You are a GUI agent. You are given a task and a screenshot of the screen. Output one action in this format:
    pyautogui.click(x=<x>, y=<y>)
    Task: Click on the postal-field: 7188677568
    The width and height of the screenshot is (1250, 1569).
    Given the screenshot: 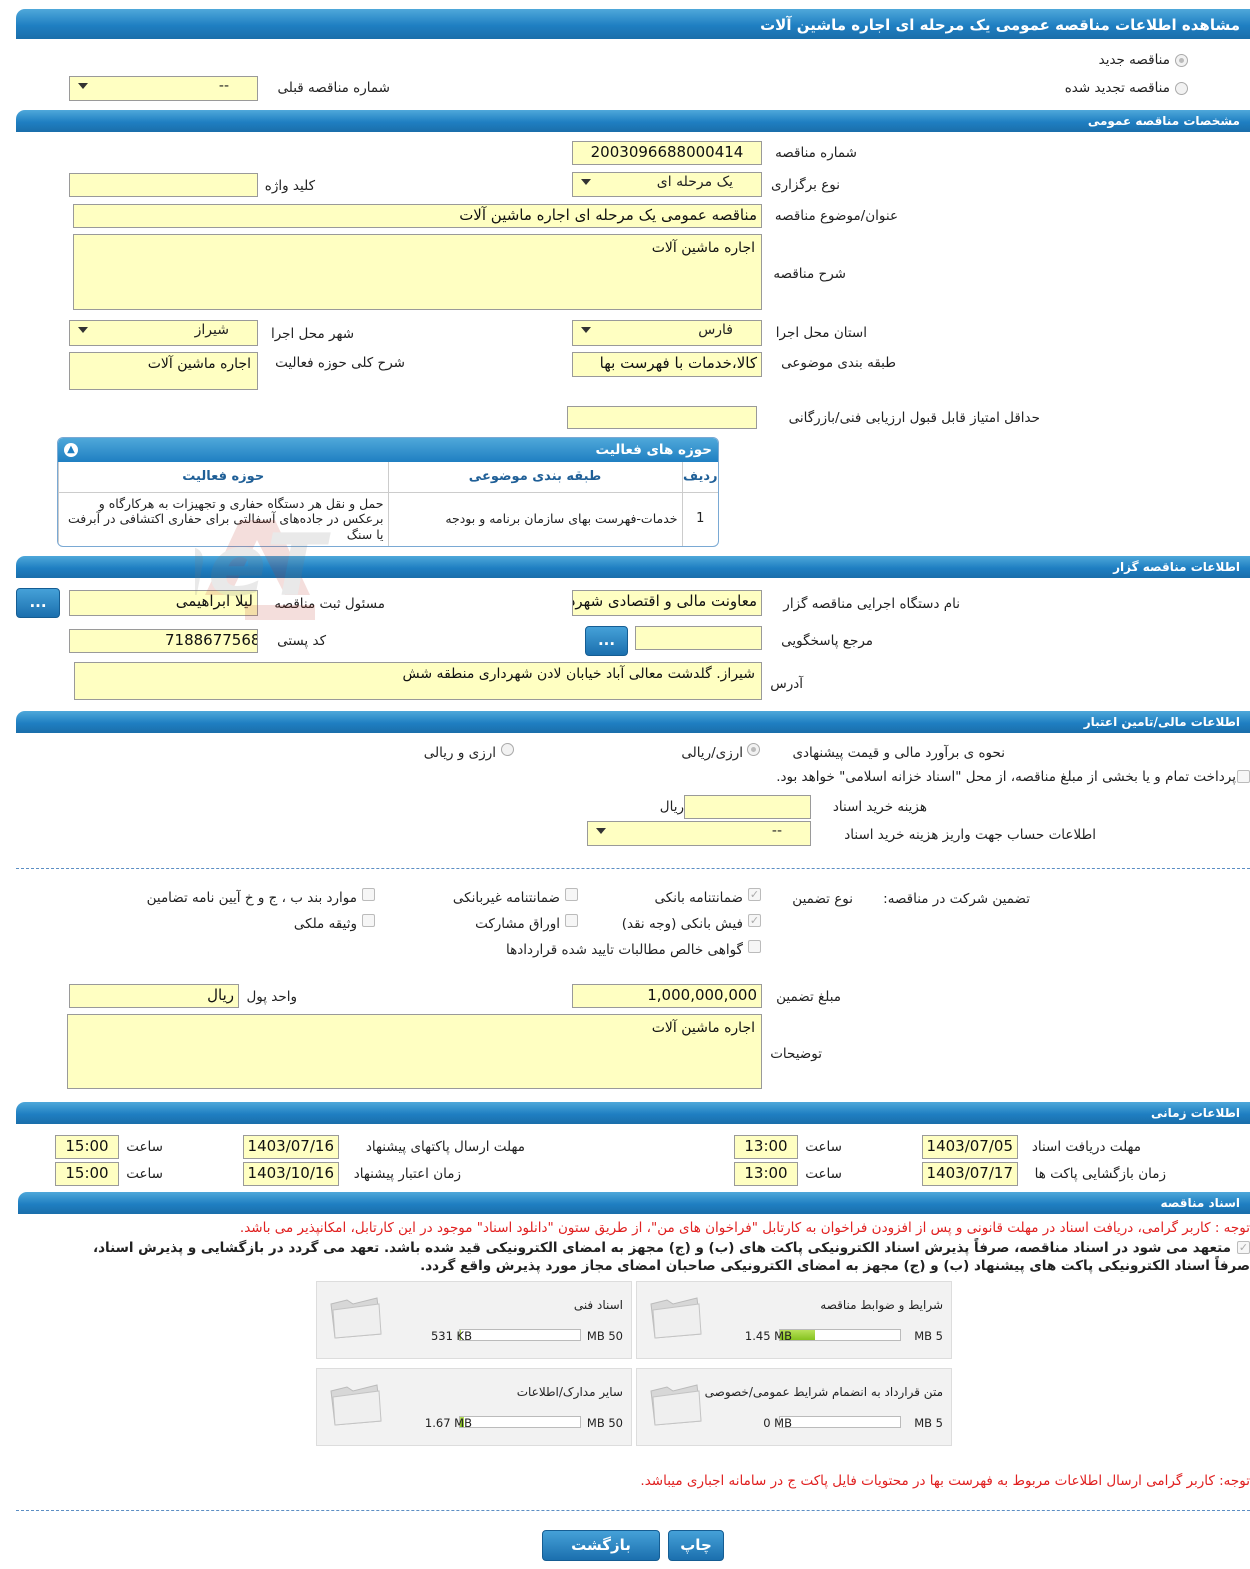 What is the action you would take?
    pyautogui.click(x=163, y=641)
    